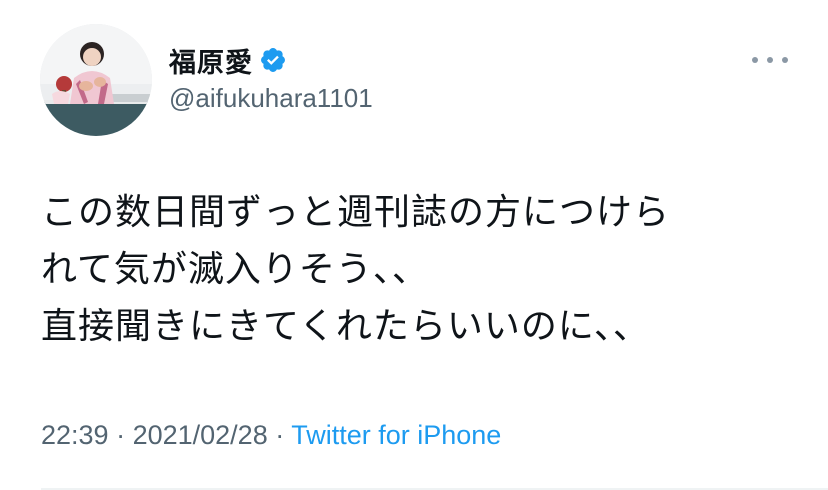 The image size is (828, 490). Describe the element at coordinates (396, 435) in the screenshot. I see `tweet-source-link: Twitter for iPhone` at that location.